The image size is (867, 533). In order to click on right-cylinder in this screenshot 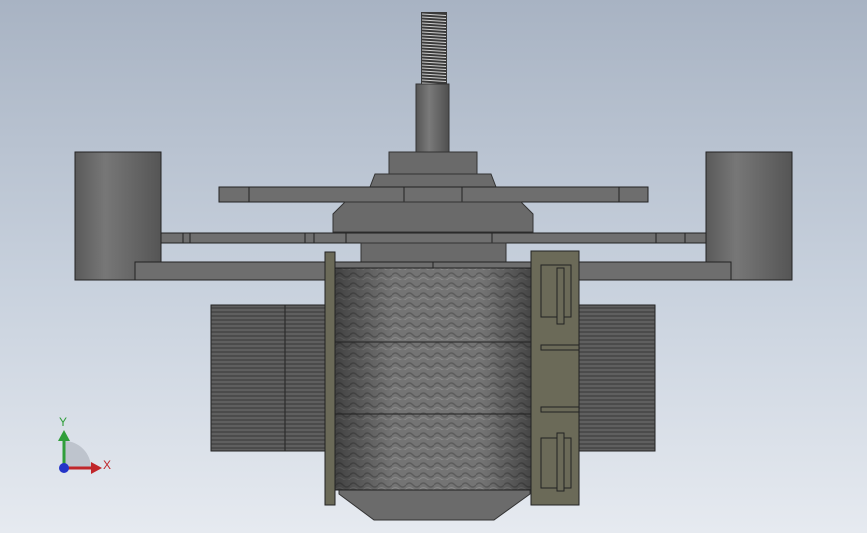, I will do `click(749, 216)`.